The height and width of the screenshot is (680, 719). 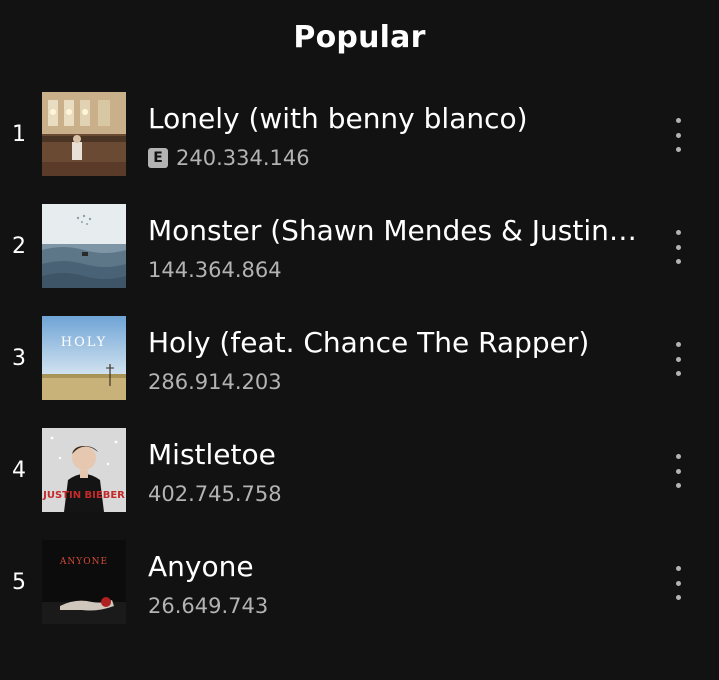 What do you see at coordinates (84, 470) in the screenshot?
I see `mistletoe-album-cover: JUSTIN BIEBER` at bounding box center [84, 470].